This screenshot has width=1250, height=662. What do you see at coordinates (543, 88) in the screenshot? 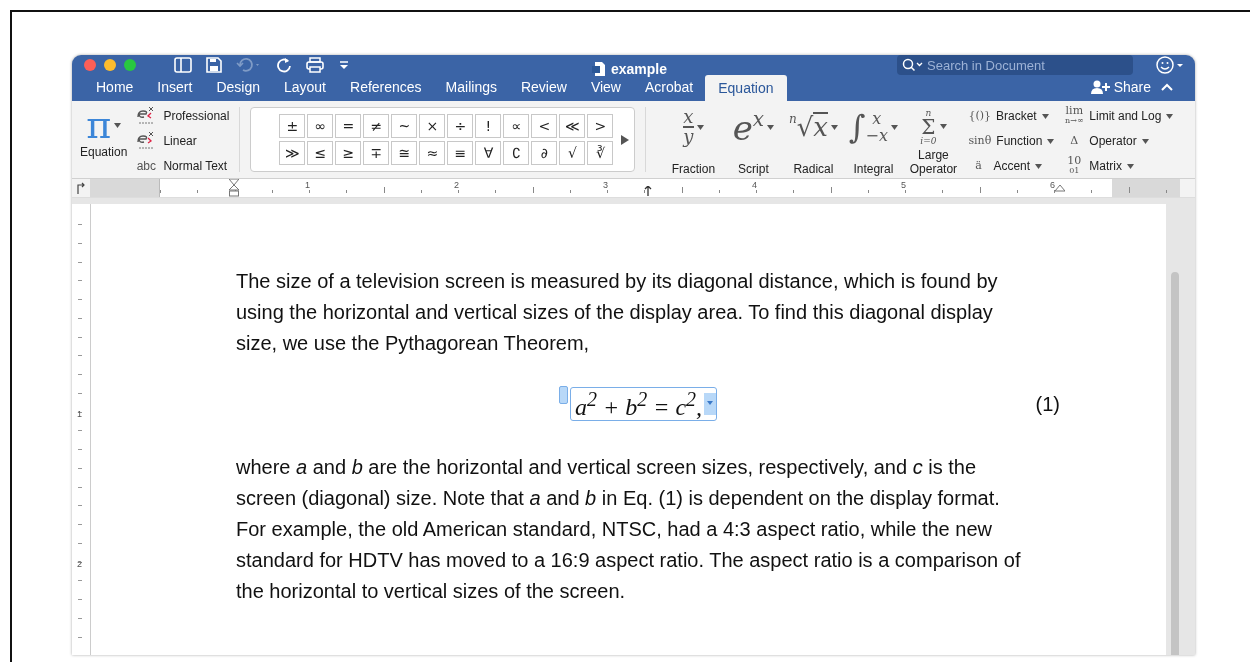
I see `ribbon-tab: Review` at bounding box center [543, 88].